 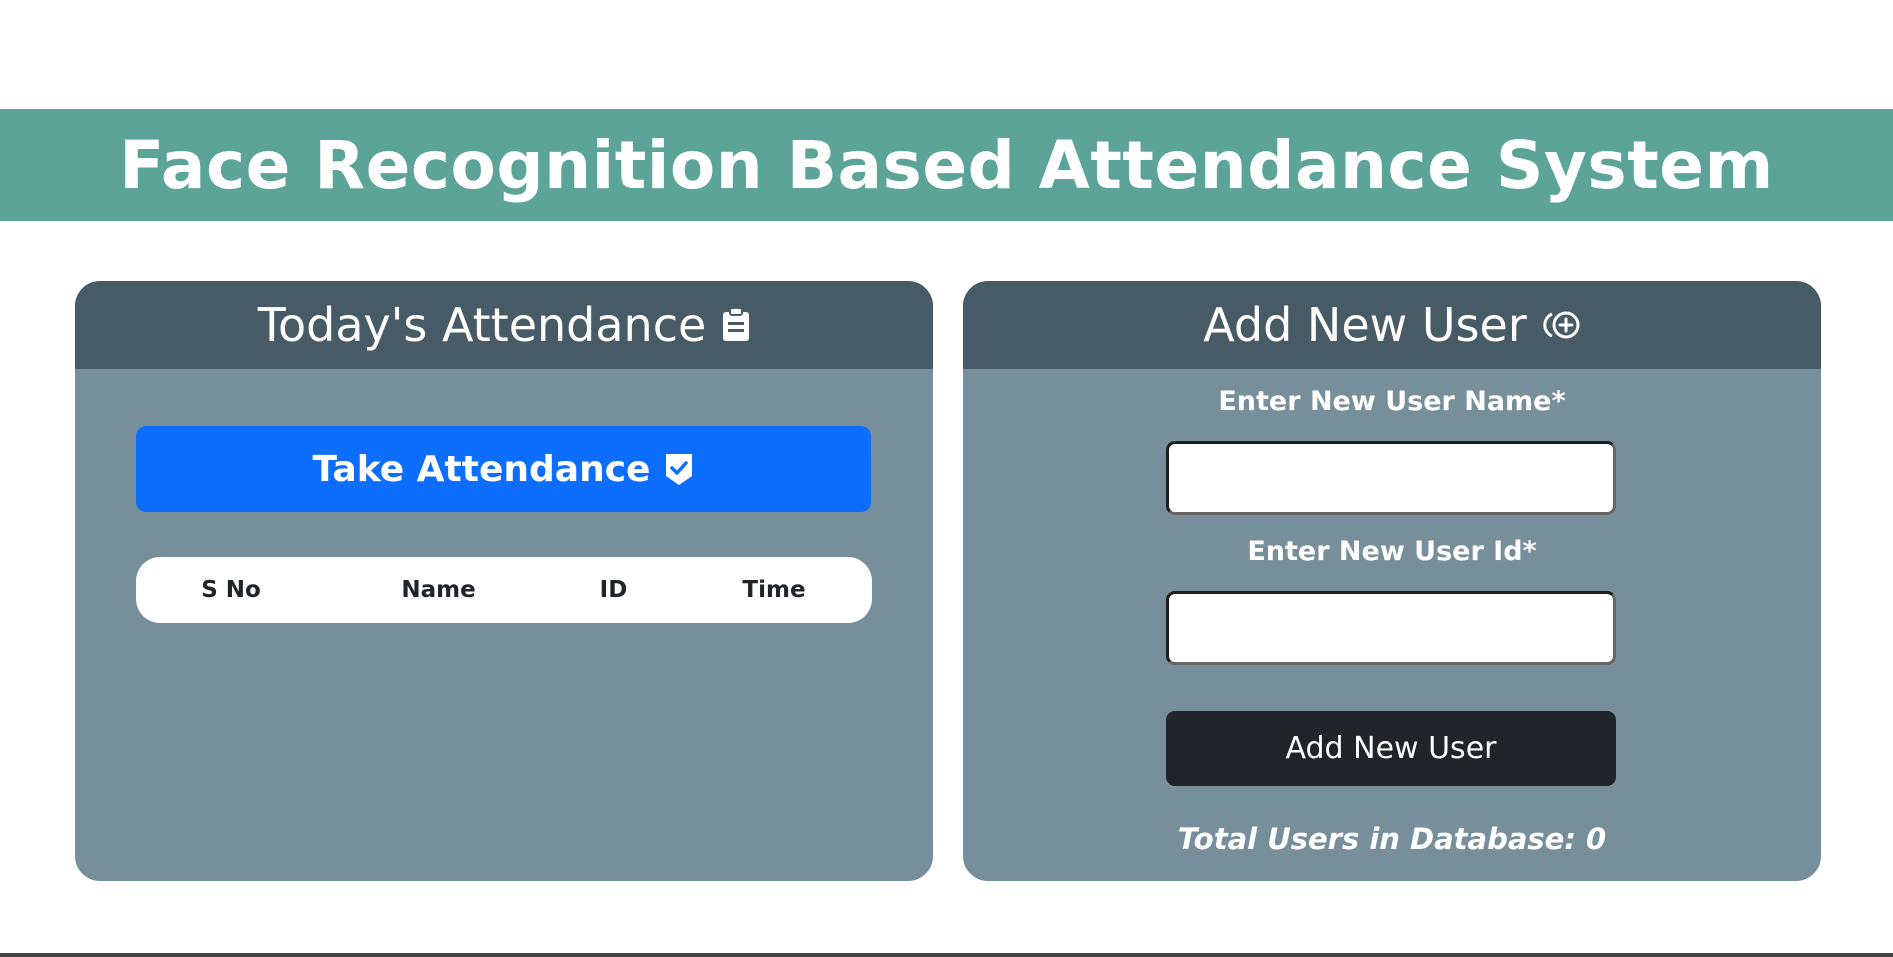 I want to click on user-id-label: Enter New User Id*, so click(x=1392, y=551).